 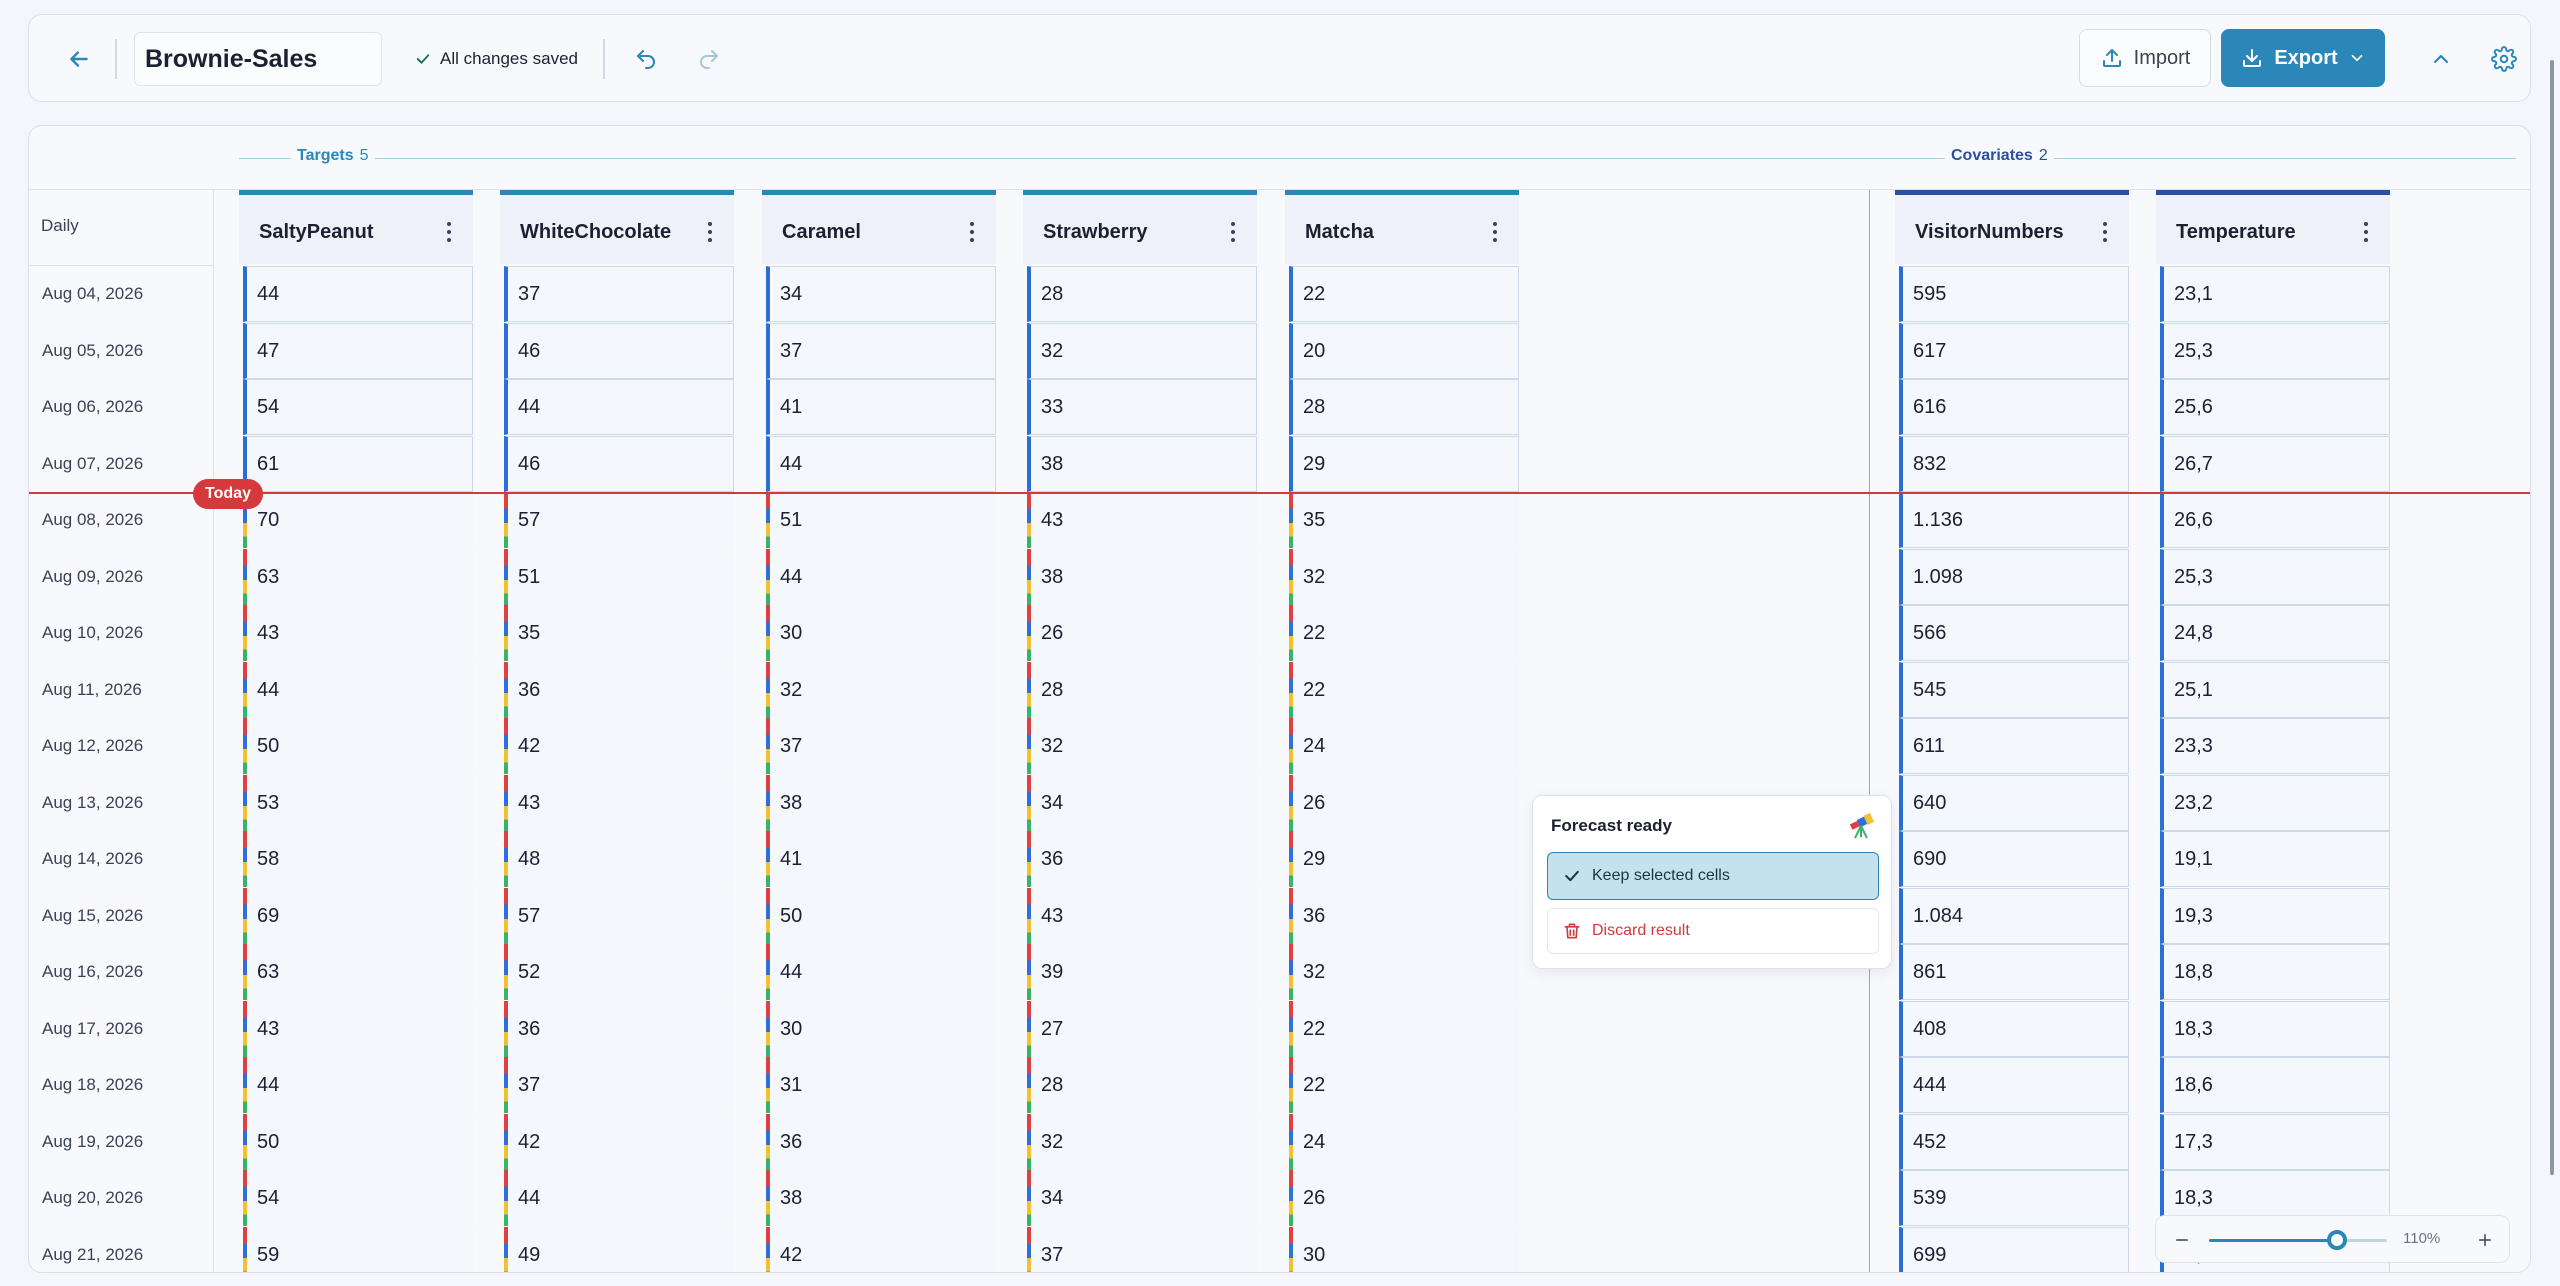 I want to click on forecast-cell: 48, so click(x=619, y=859).